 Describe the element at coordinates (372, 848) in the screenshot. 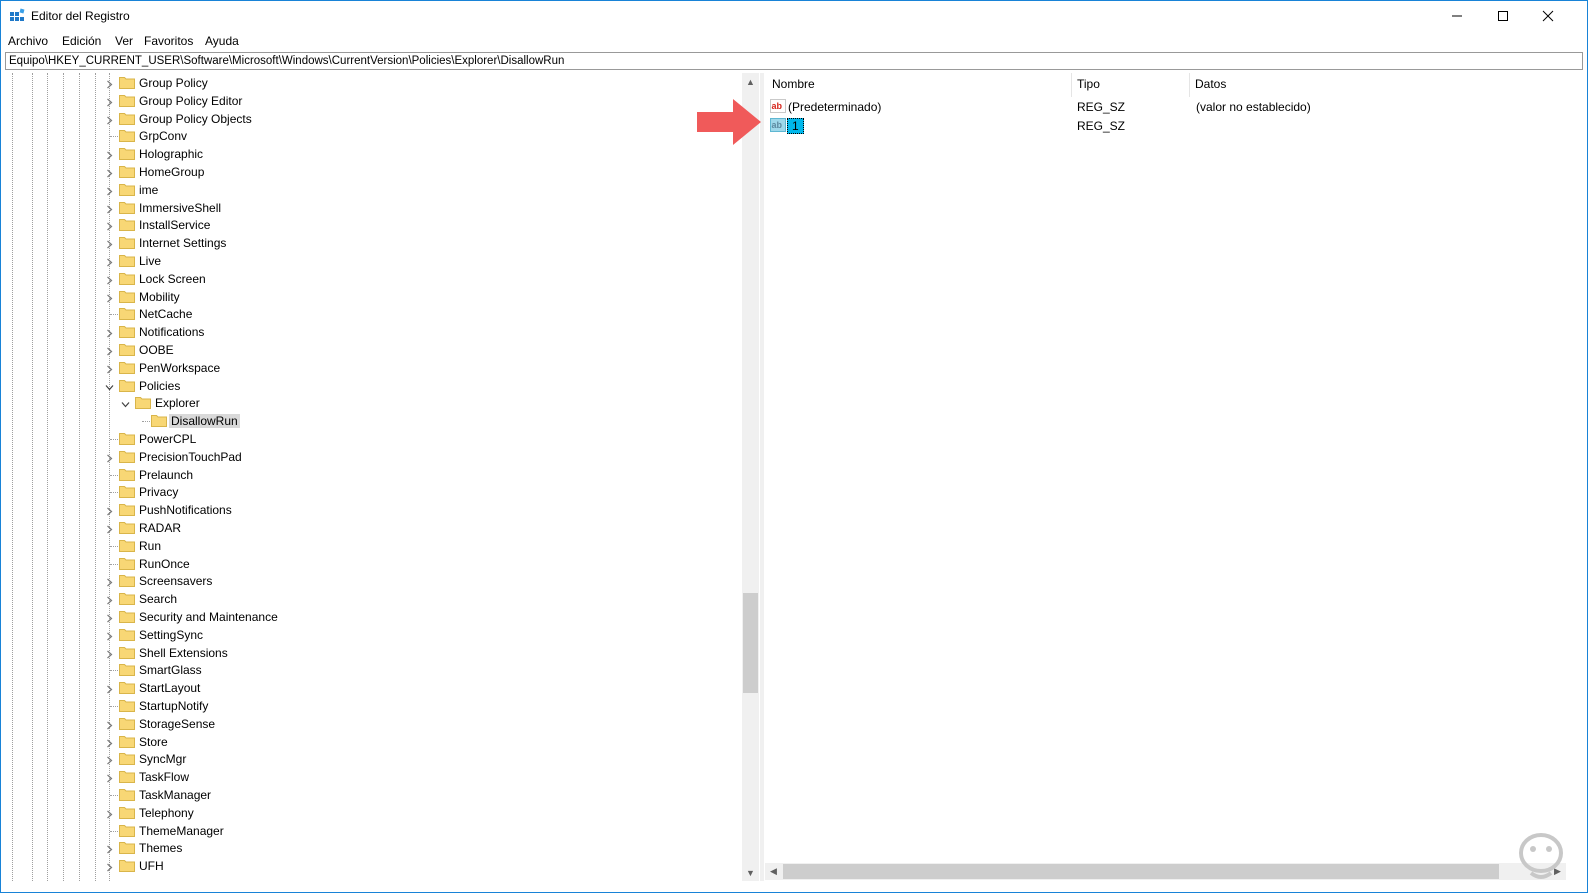

I see `tree-item: Themes` at that location.